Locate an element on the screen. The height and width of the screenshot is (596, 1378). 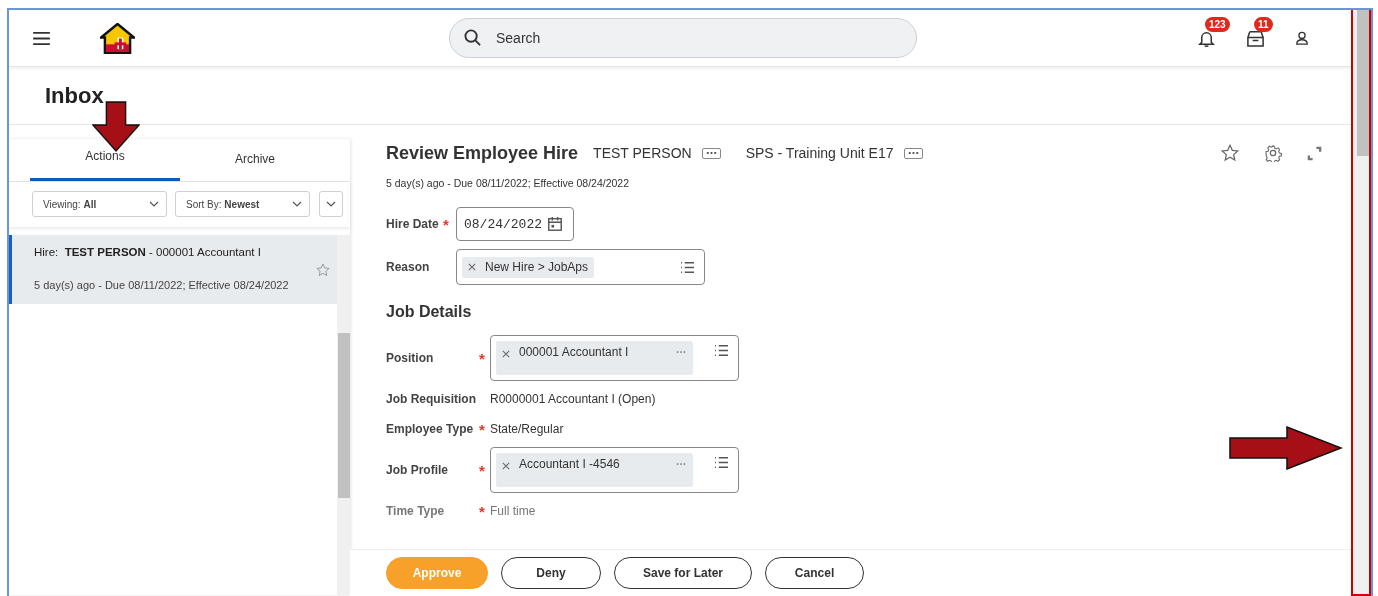
section-heading: Job Details is located at coordinates (429, 312).